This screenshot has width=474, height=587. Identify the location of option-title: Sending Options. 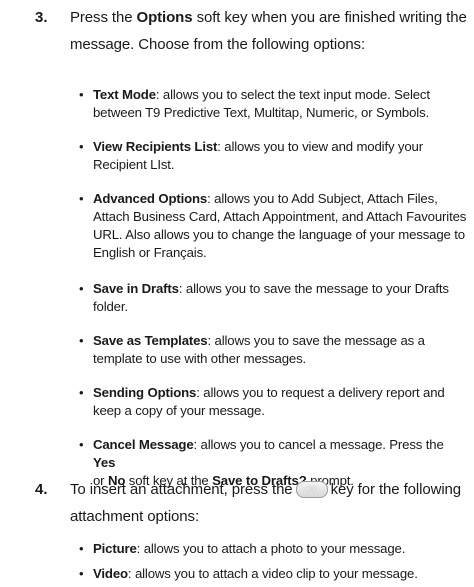
(145, 392).